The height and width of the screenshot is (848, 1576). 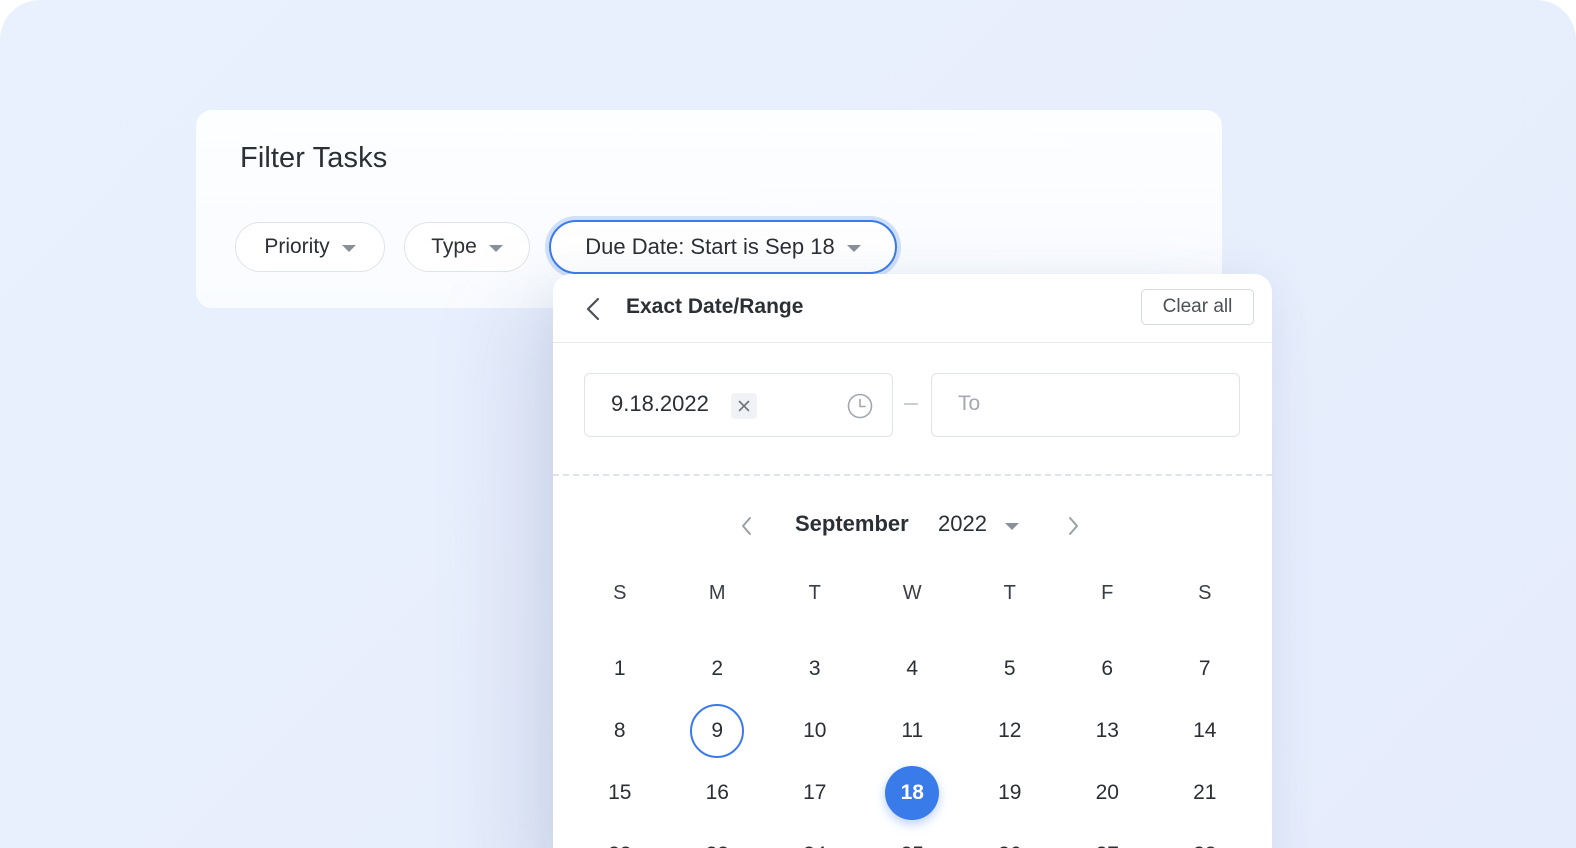 What do you see at coordinates (1107, 592) in the screenshot?
I see `weekday-label: F` at bounding box center [1107, 592].